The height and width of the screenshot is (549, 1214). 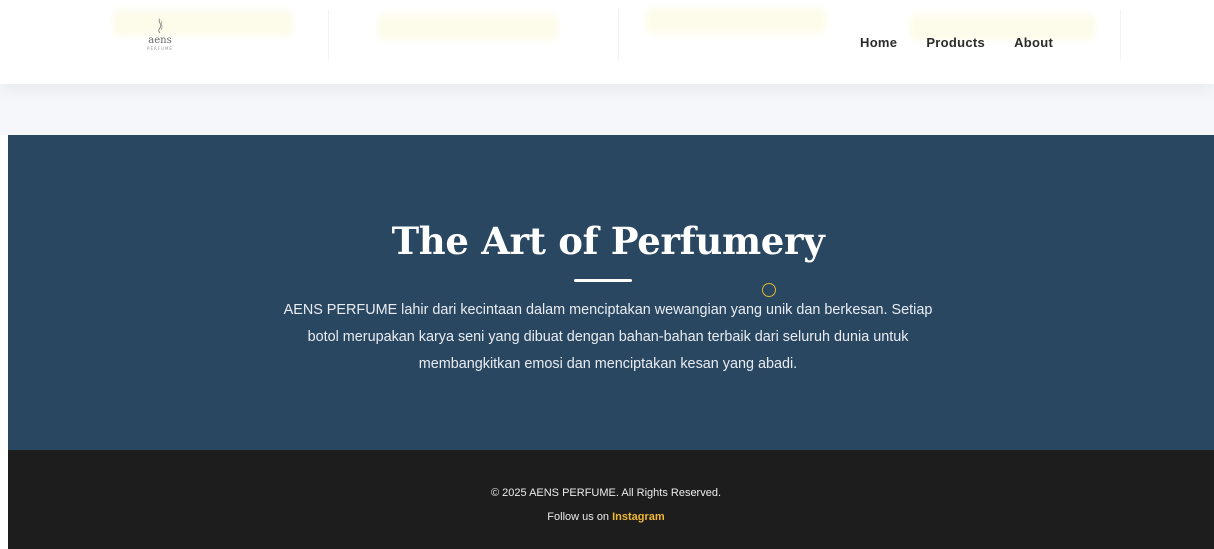 I want to click on main-nav: Home Products About, so click(x=956, y=42).